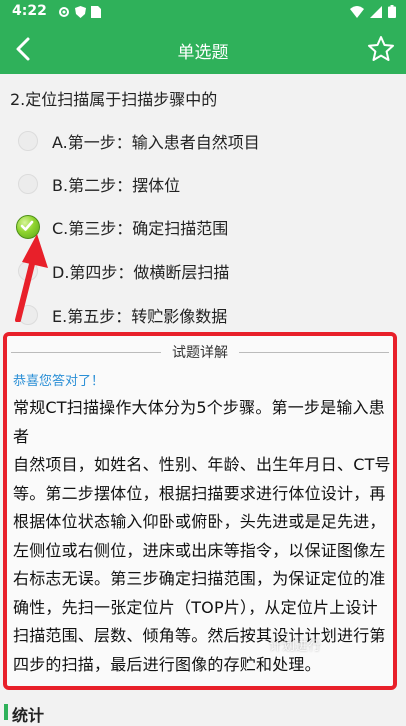 The height and width of the screenshot is (726, 406). I want to click on wifi-icon, so click(357, 11).